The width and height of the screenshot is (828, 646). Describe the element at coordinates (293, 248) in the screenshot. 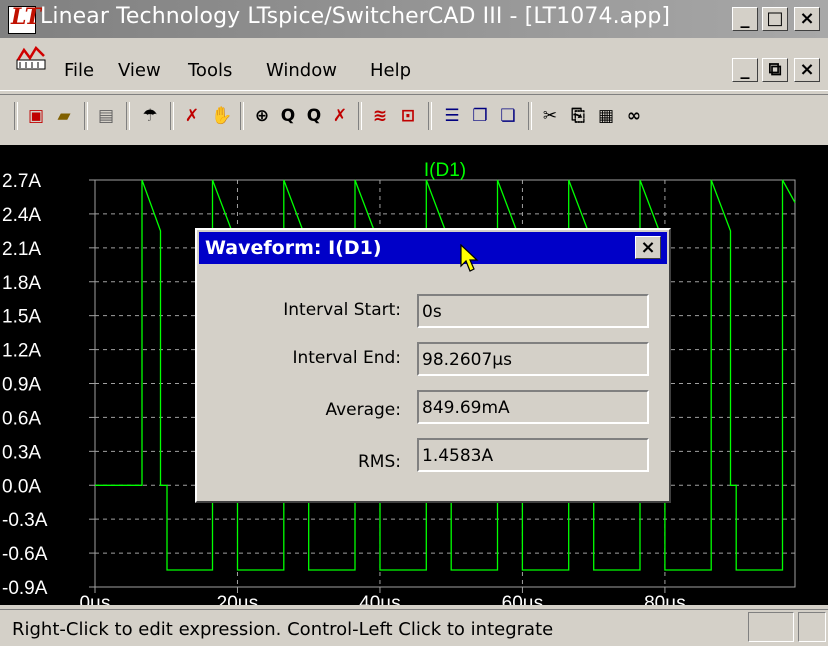

I see `dialog-title: Waveform: I(D1)` at that location.